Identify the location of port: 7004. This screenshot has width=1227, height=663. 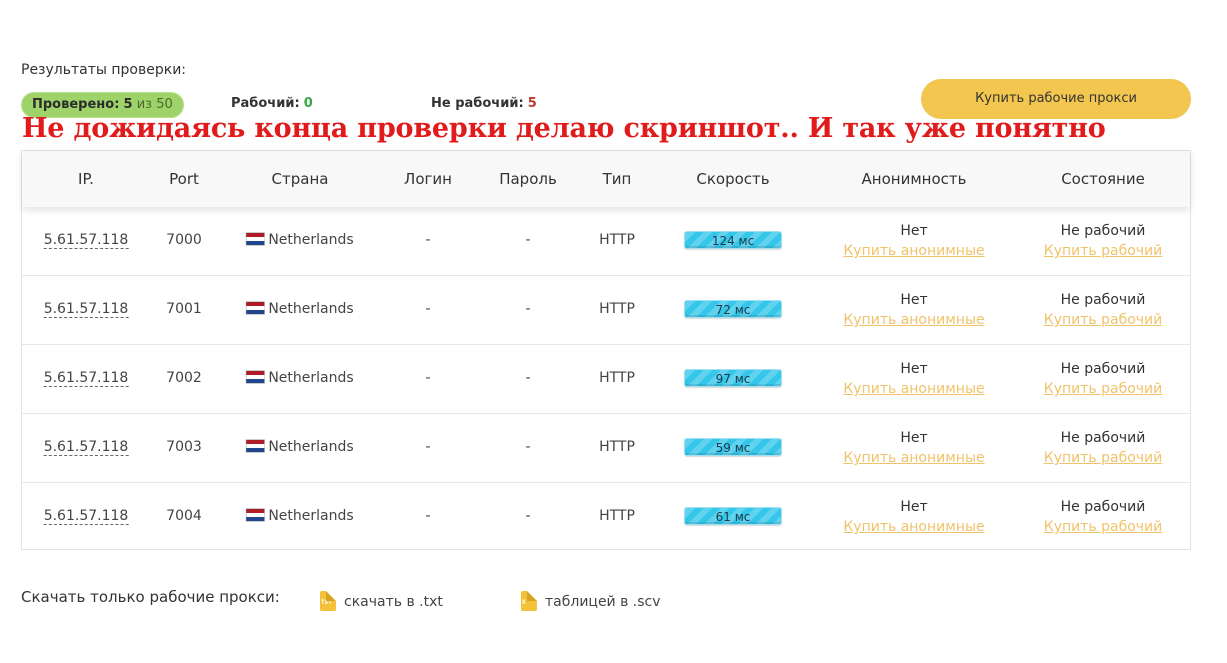
(184, 516).